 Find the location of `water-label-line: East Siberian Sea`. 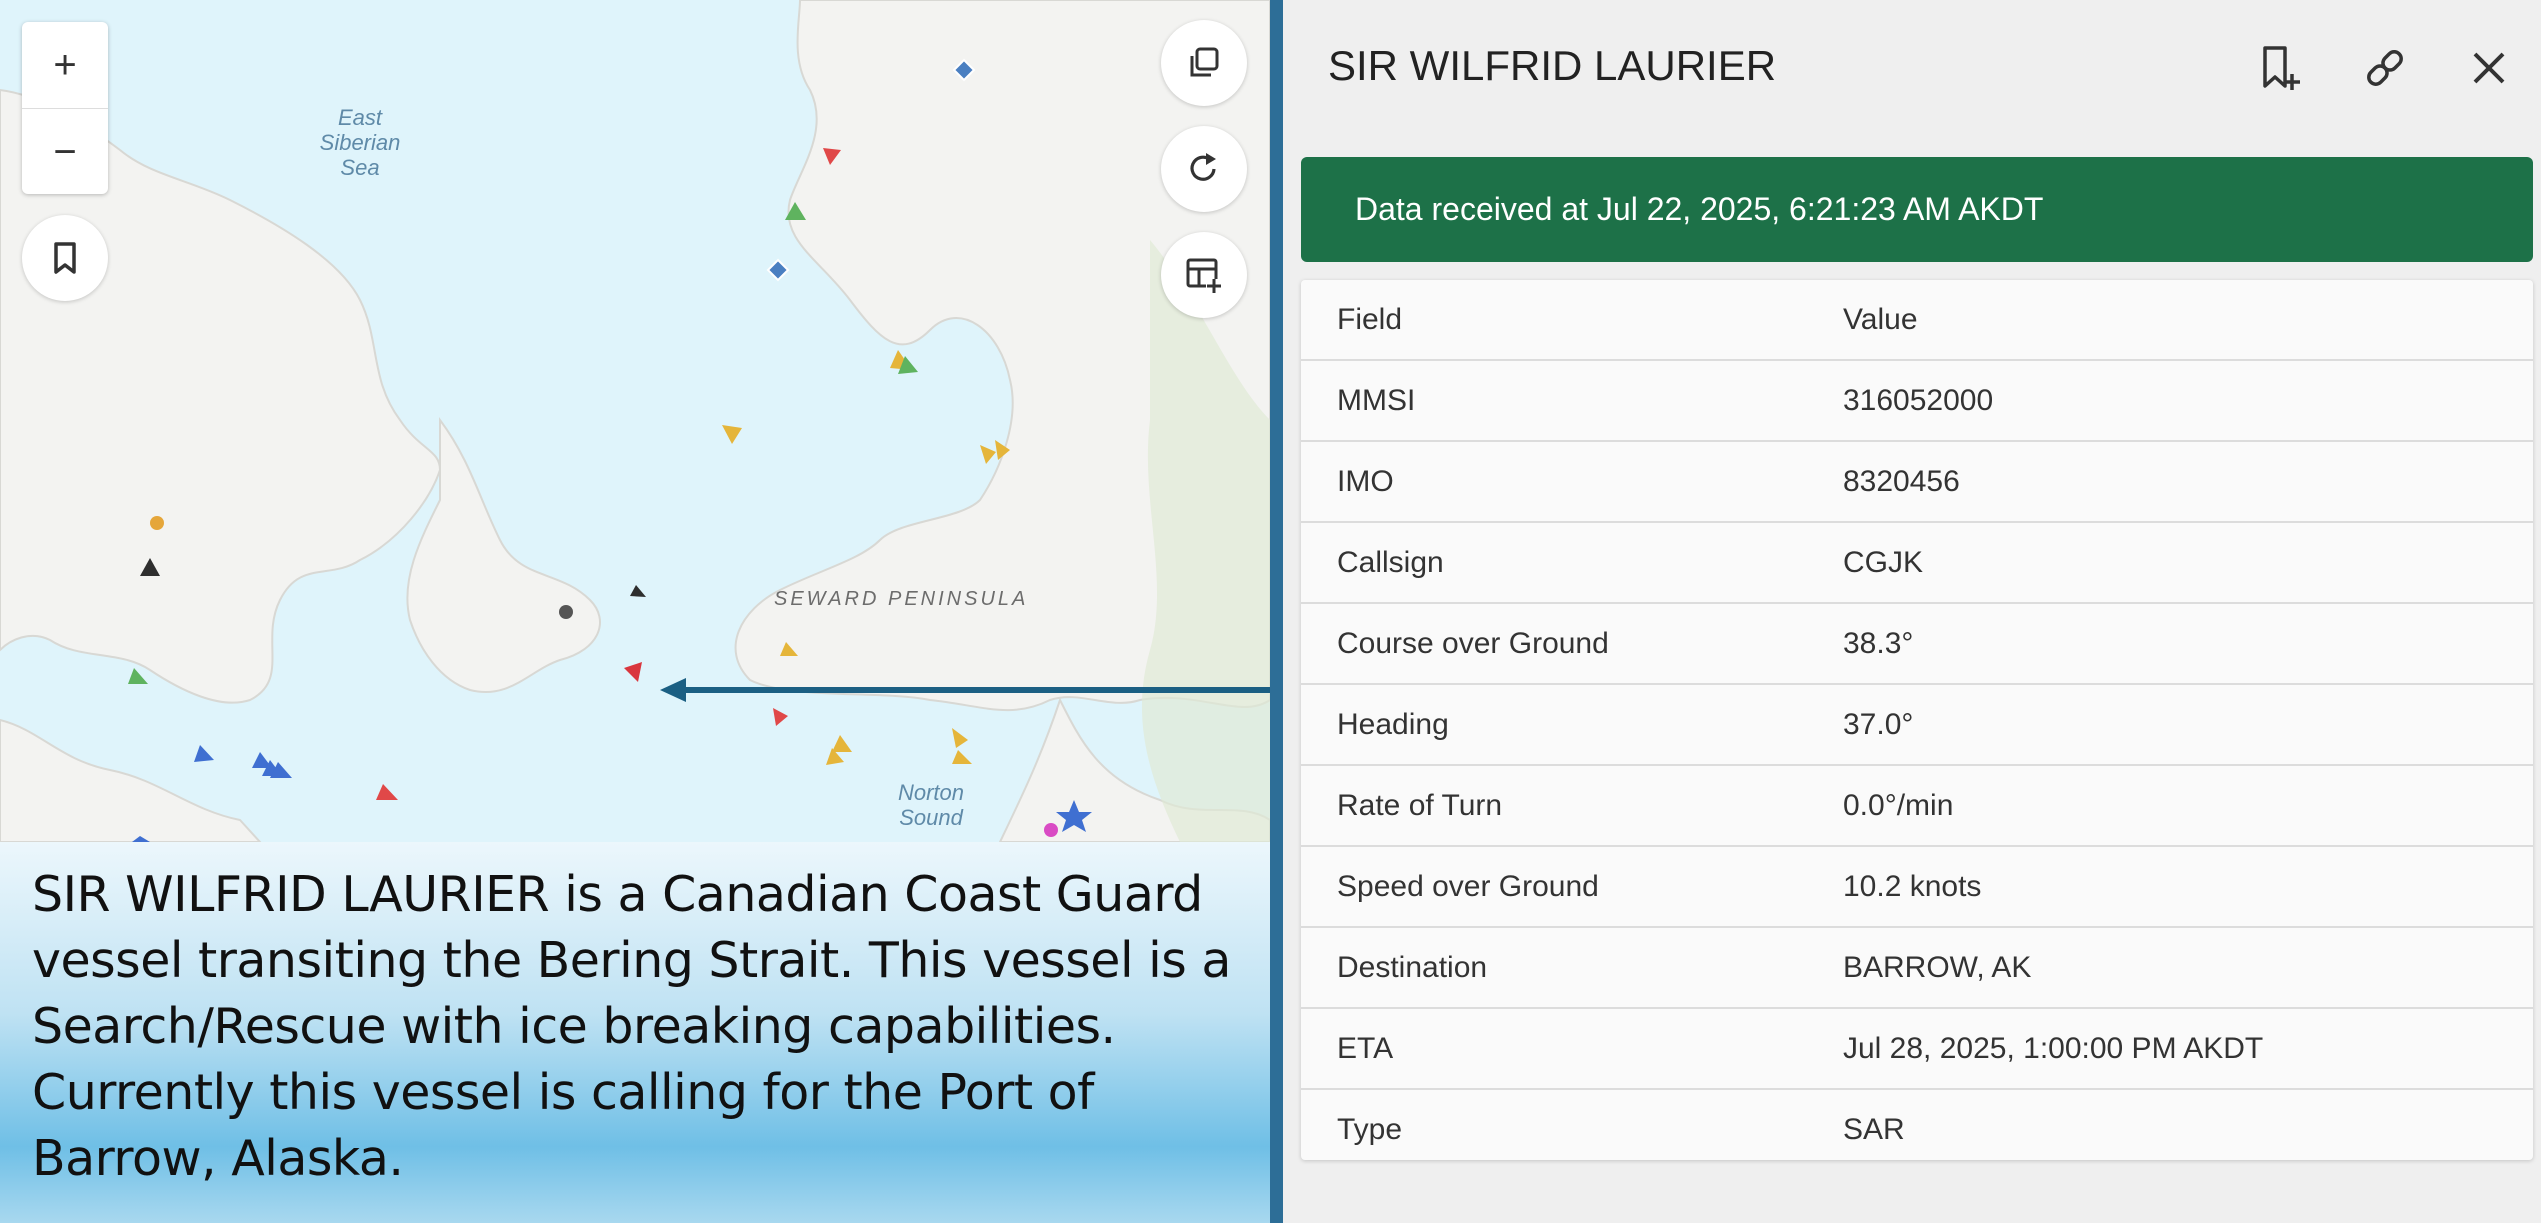

water-label-line: East Siberian Sea is located at coordinates (360, 142).